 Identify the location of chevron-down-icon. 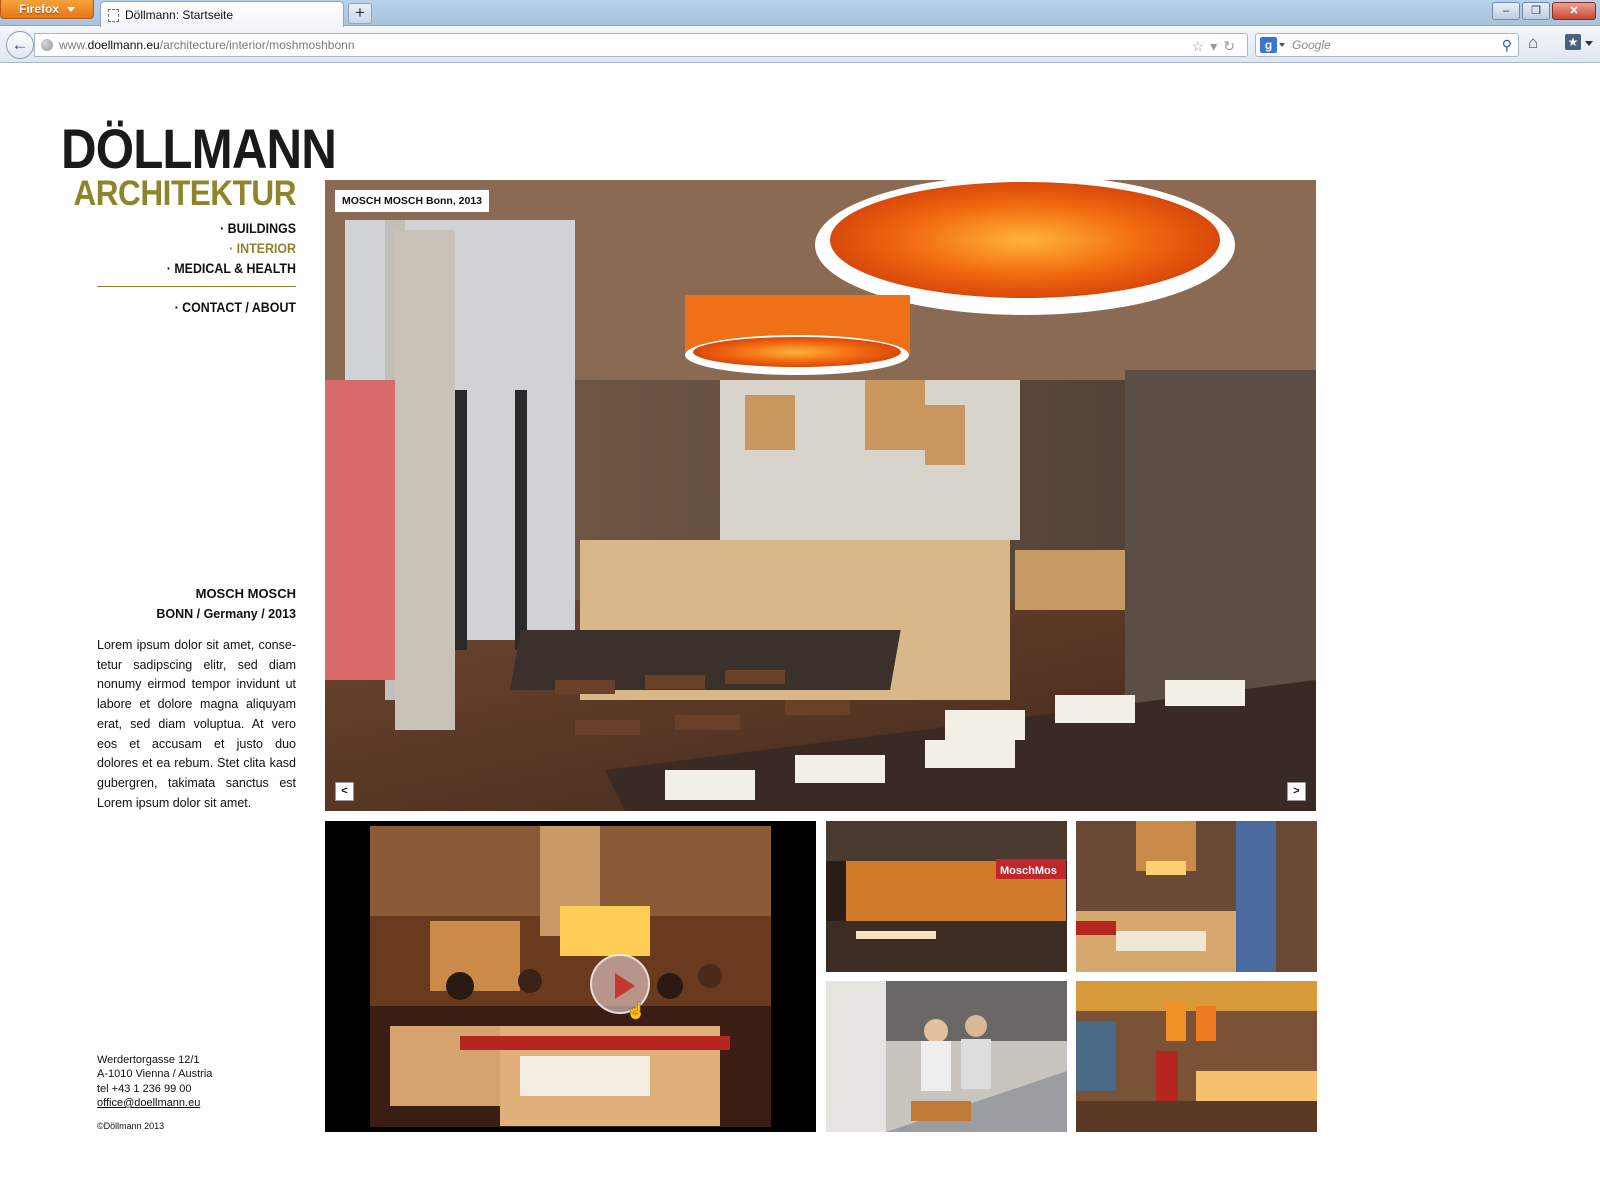
(71, 9).